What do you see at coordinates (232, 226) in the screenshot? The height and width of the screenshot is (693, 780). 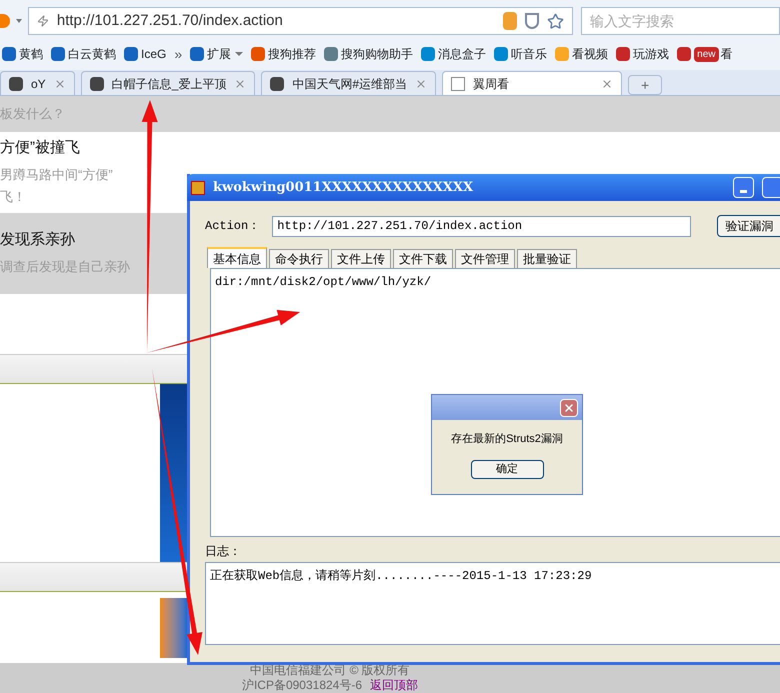 I see `action-label: Action：` at bounding box center [232, 226].